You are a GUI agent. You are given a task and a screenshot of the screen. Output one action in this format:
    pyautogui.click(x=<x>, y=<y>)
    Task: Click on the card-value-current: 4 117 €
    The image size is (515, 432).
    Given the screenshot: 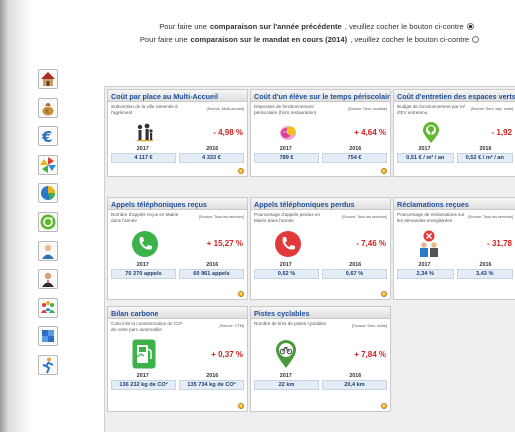 What is the action you would take?
    pyautogui.click(x=143, y=158)
    